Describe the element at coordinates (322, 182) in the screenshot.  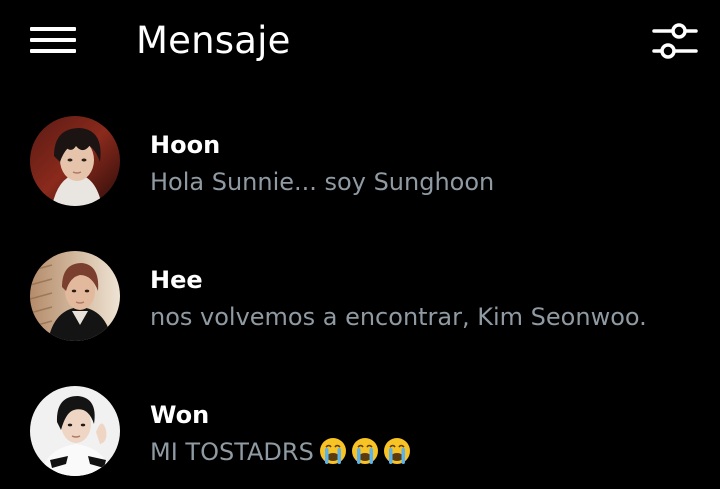
I see `chat-preview: Hola Sunnie... soy Sunghoon` at that location.